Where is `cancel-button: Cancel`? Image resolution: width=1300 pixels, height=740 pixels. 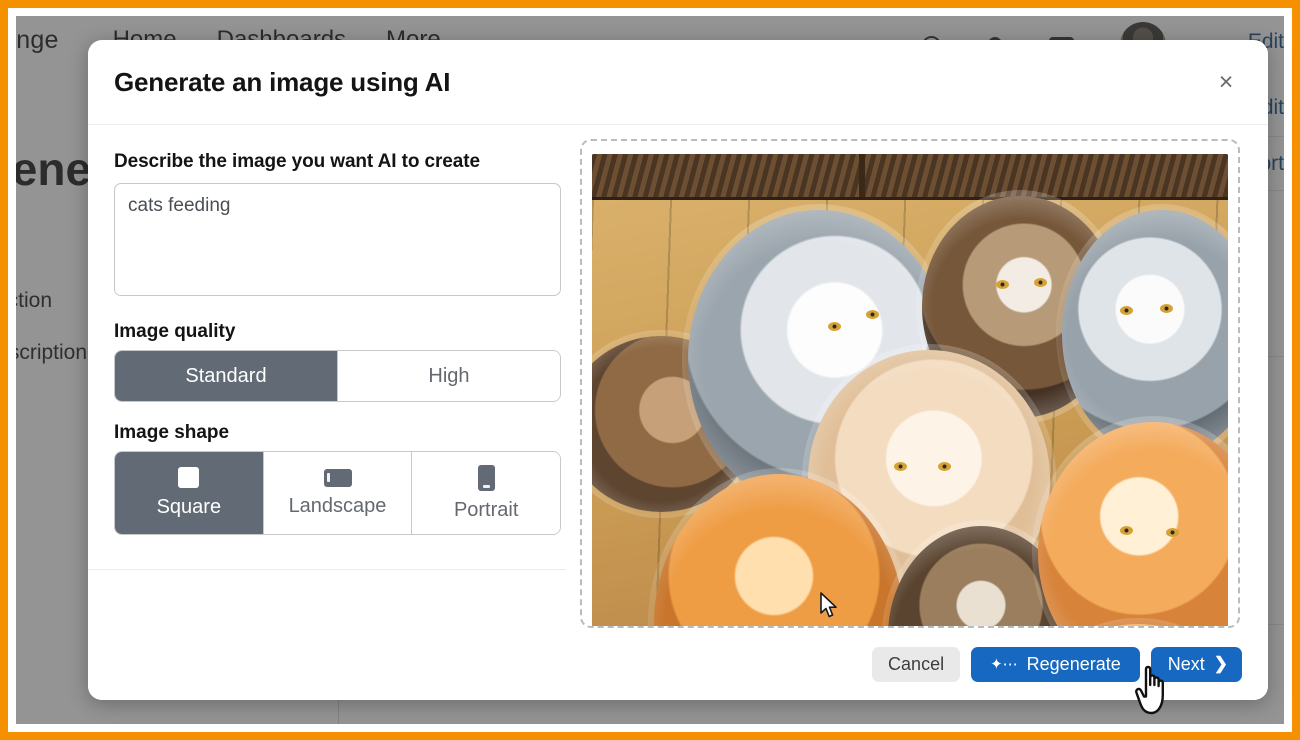
cancel-button: Cancel is located at coordinates (916, 664).